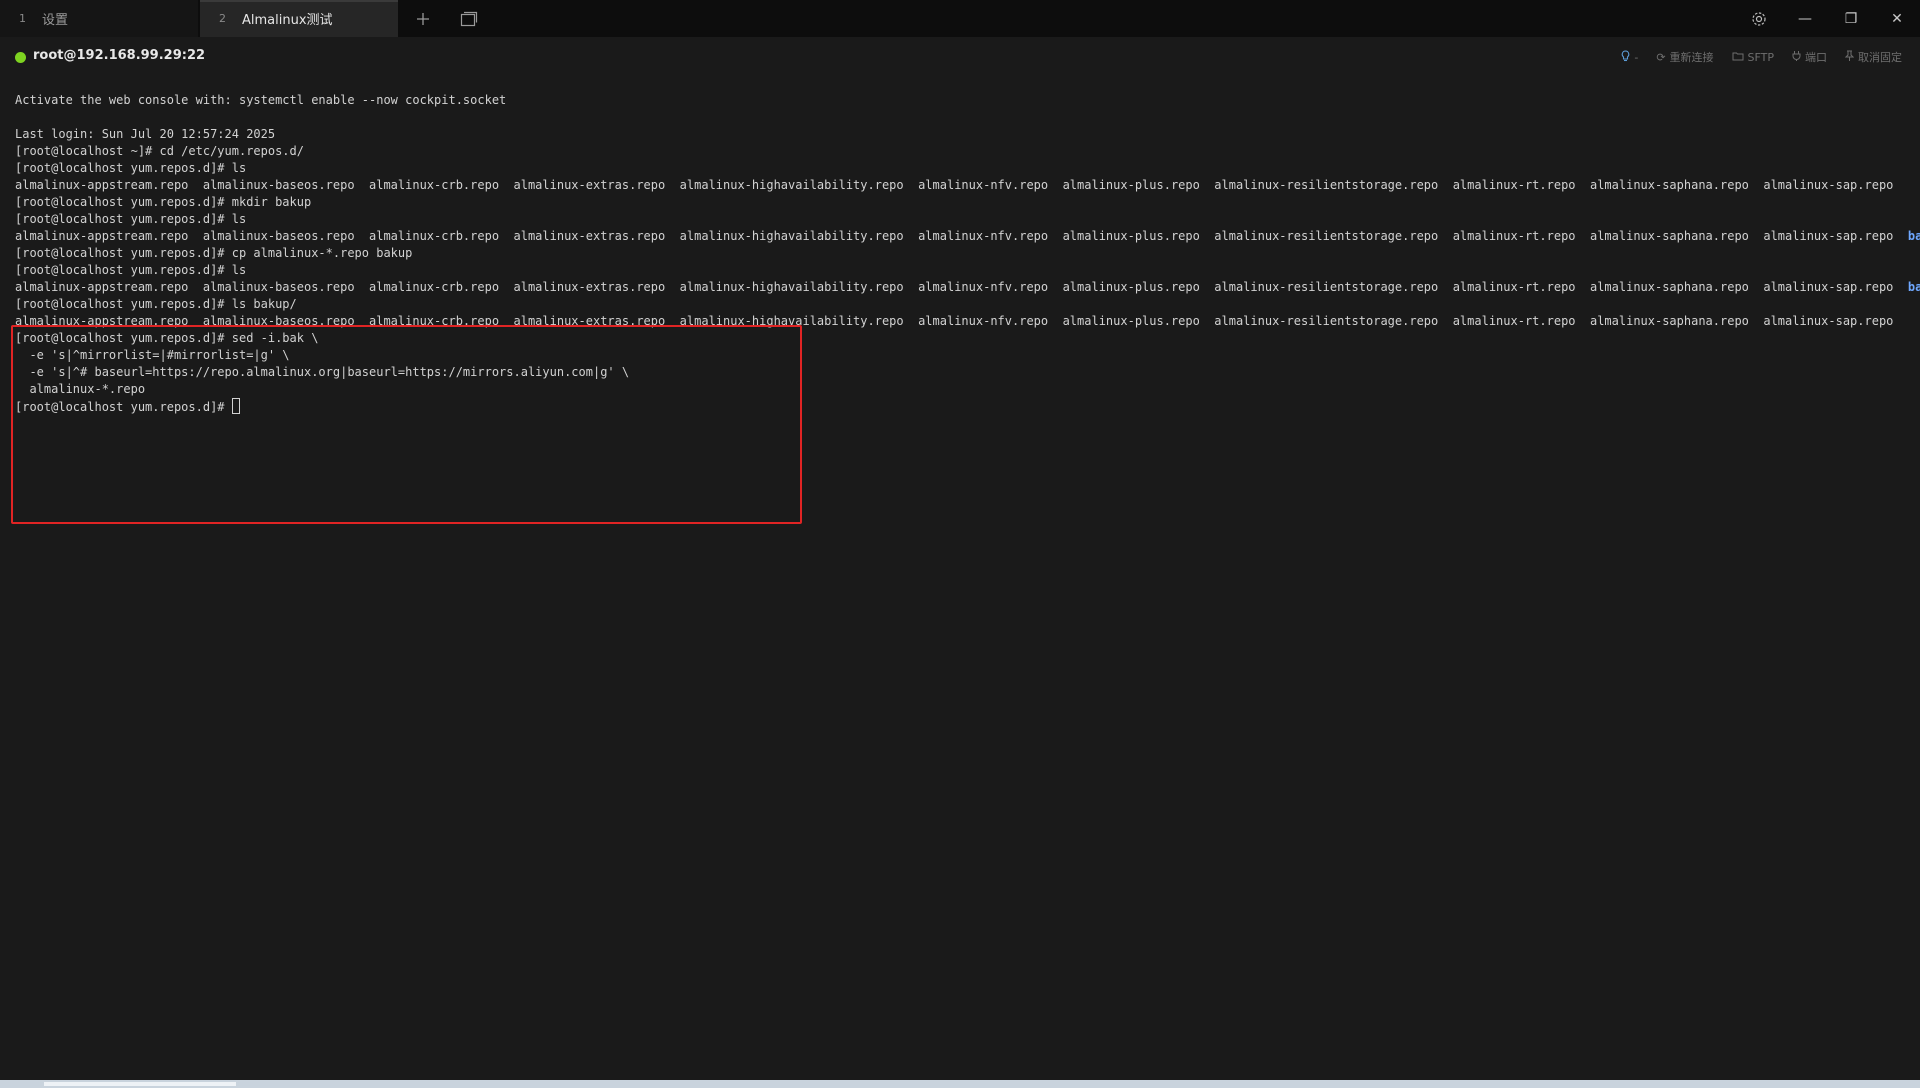  Describe the element at coordinates (1851, 18) in the screenshot. I see `restore-button: ❐` at that location.